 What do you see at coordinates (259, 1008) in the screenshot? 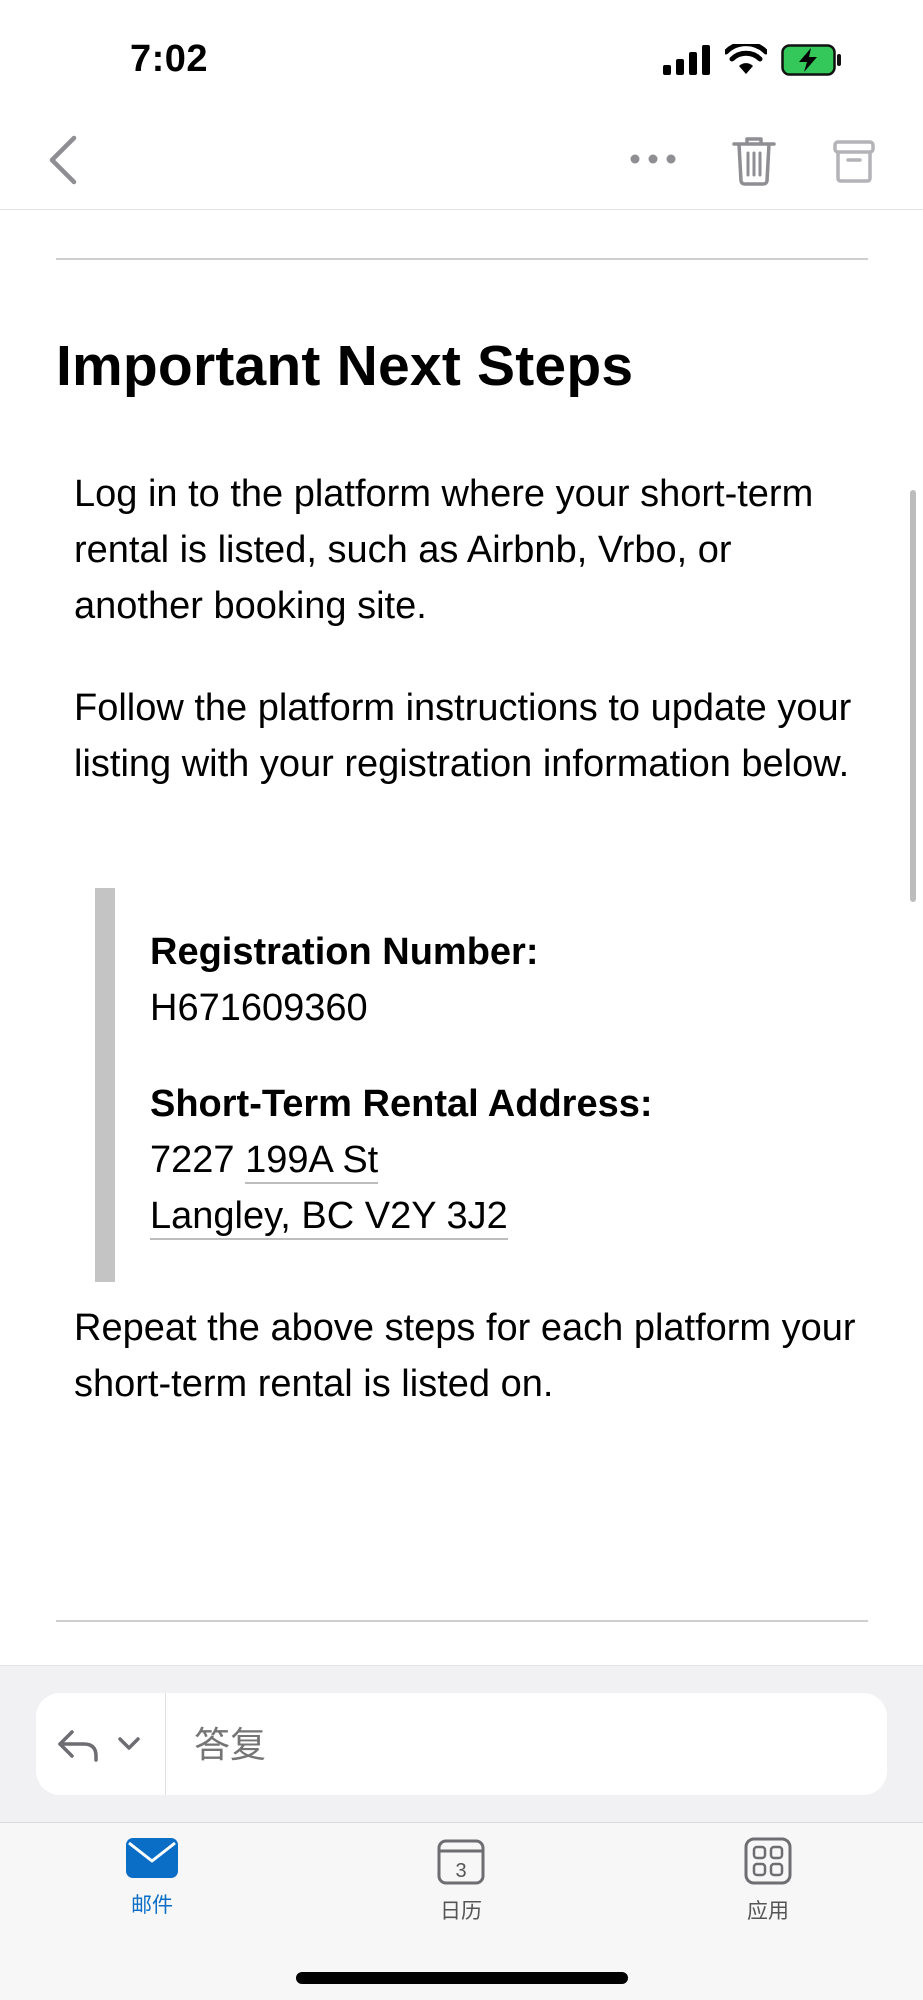
I see `registration-number: H671609360` at bounding box center [259, 1008].